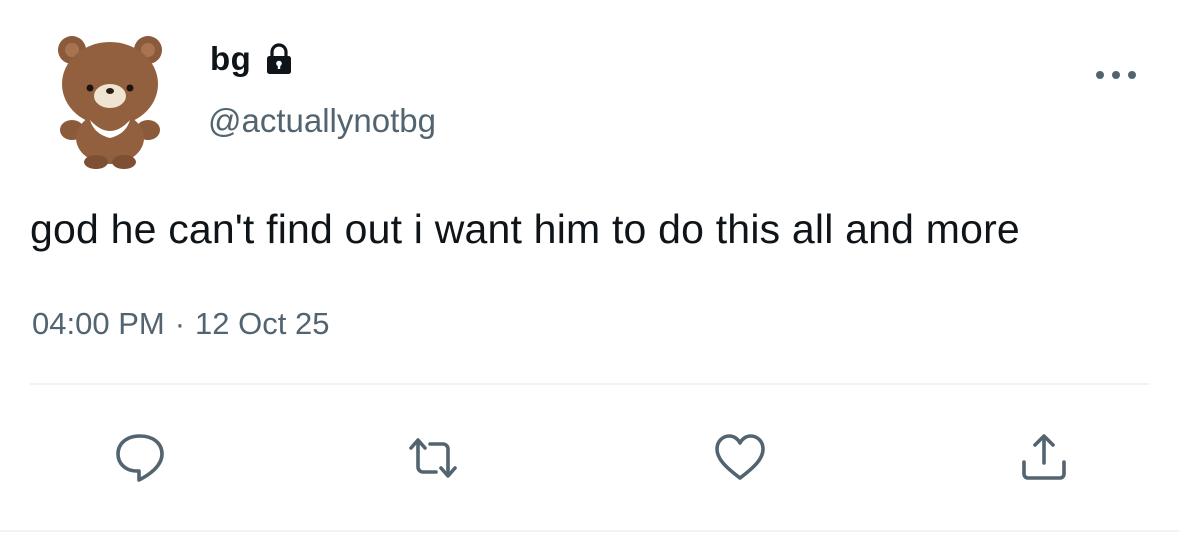 The image size is (1179, 549). I want to click on heart-icon, so click(740, 457).